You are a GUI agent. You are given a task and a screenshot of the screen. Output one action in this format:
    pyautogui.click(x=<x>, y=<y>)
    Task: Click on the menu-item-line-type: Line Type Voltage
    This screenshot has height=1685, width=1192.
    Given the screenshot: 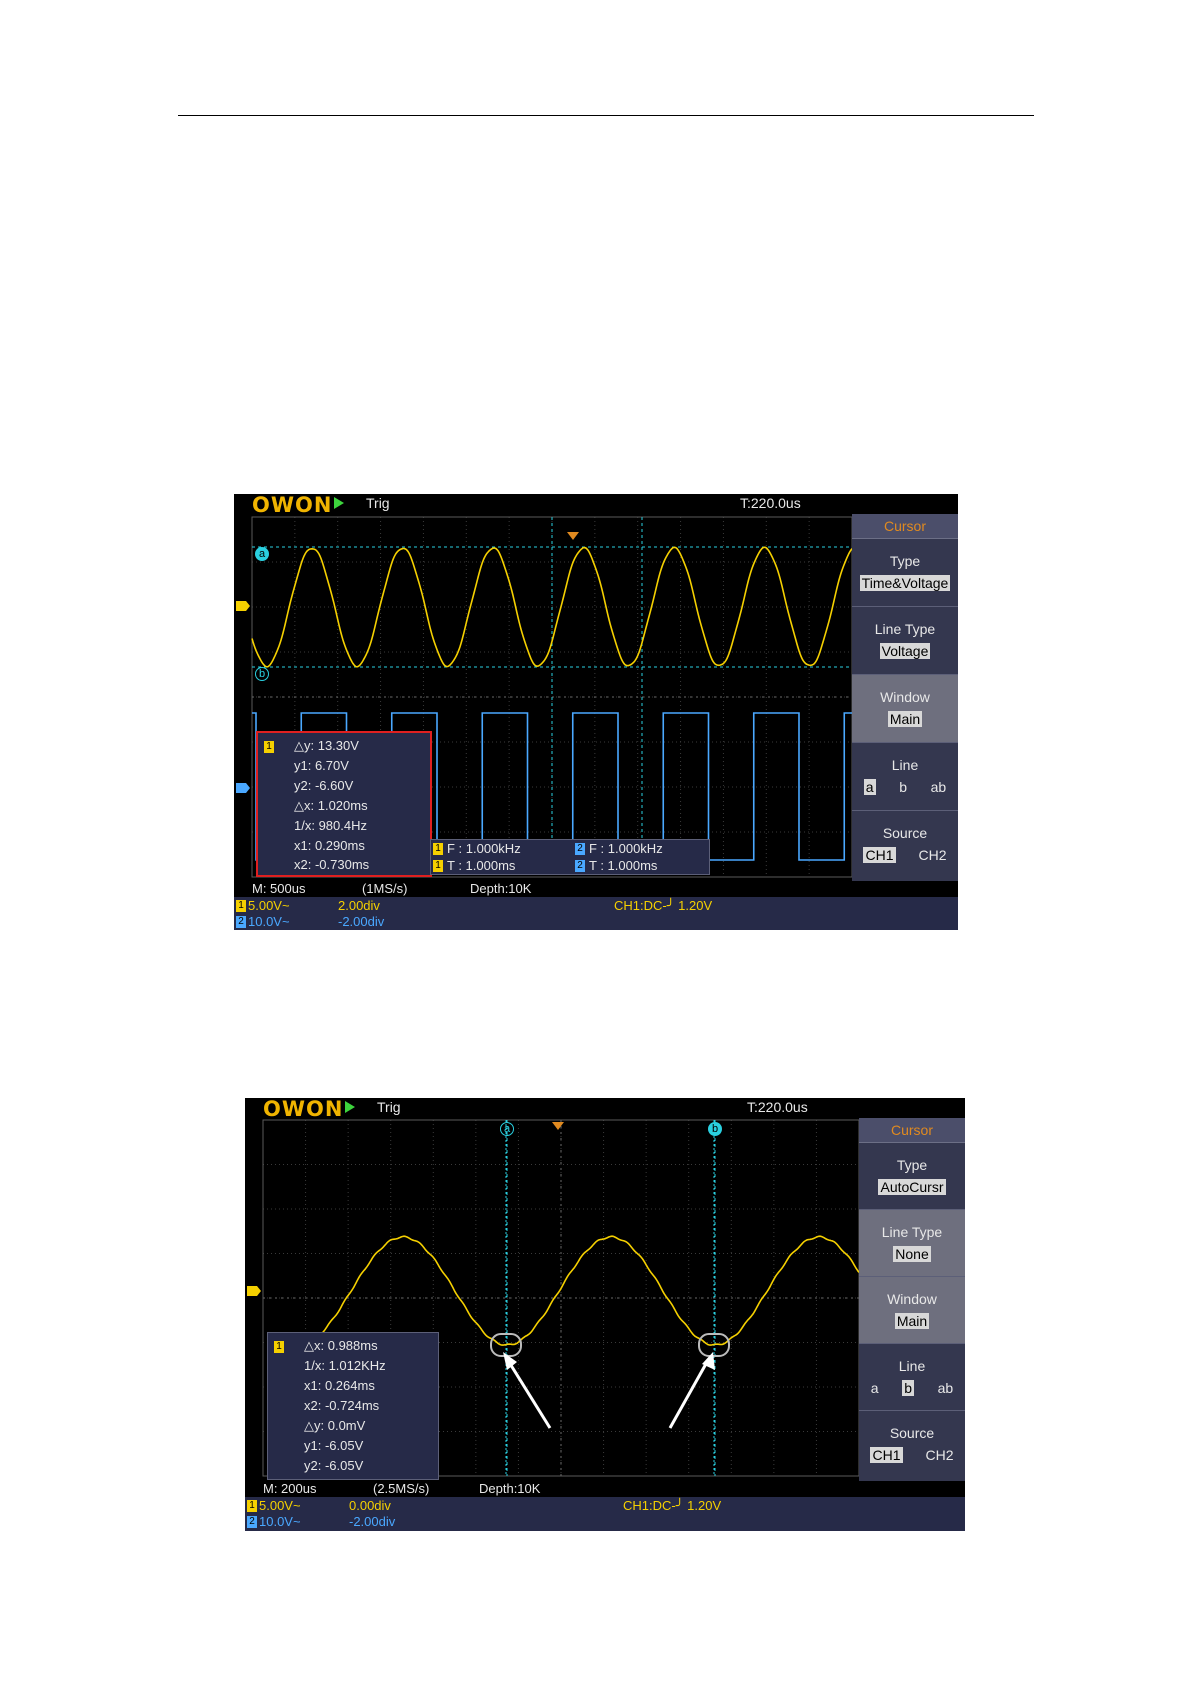 What is the action you would take?
    pyautogui.click(x=905, y=641)
    